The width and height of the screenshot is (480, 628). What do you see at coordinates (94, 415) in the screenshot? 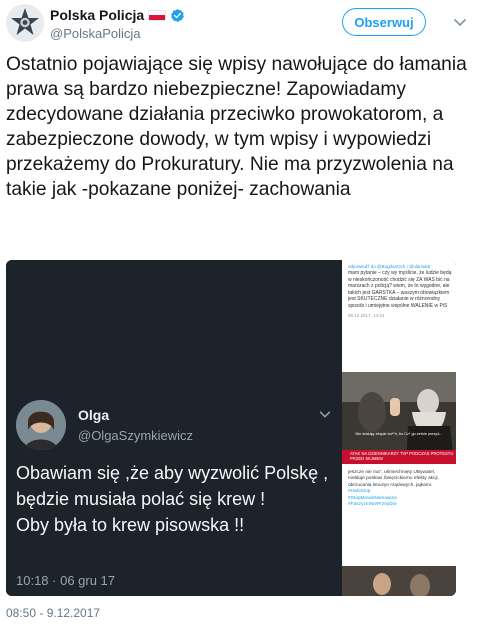
I see `embedded-name: Olga` at bounding box center [94, 415].